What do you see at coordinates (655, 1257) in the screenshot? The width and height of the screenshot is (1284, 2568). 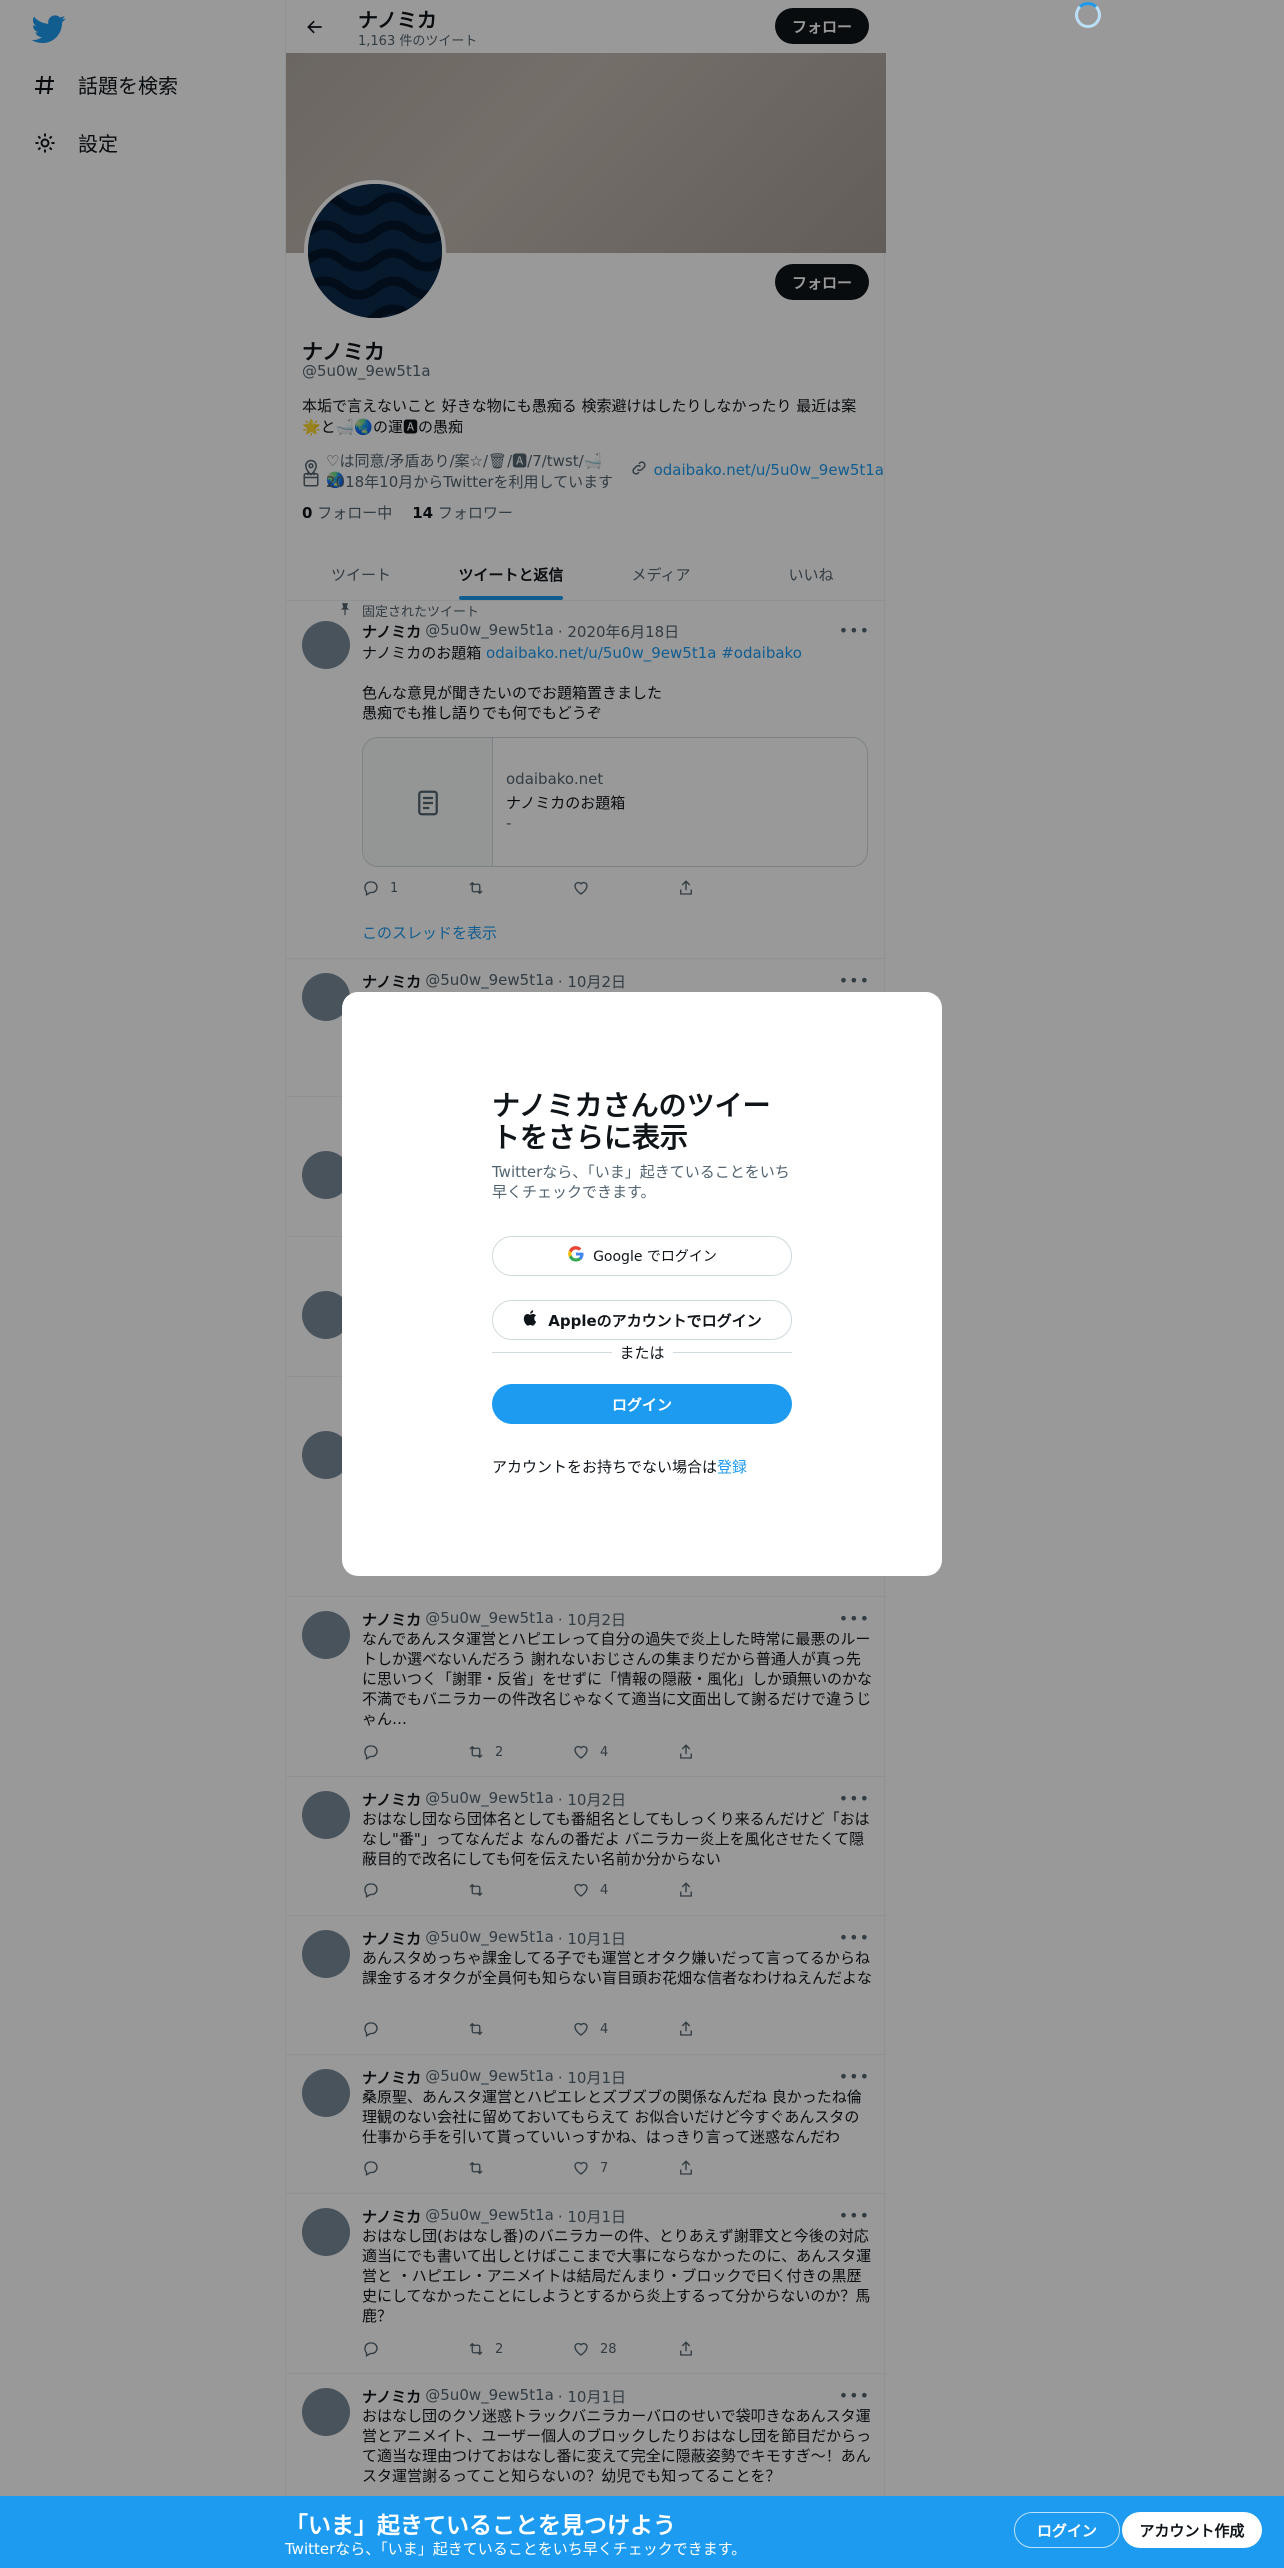 I see `google-login-label: Google でログイン` at bounding box center [655, 1257].